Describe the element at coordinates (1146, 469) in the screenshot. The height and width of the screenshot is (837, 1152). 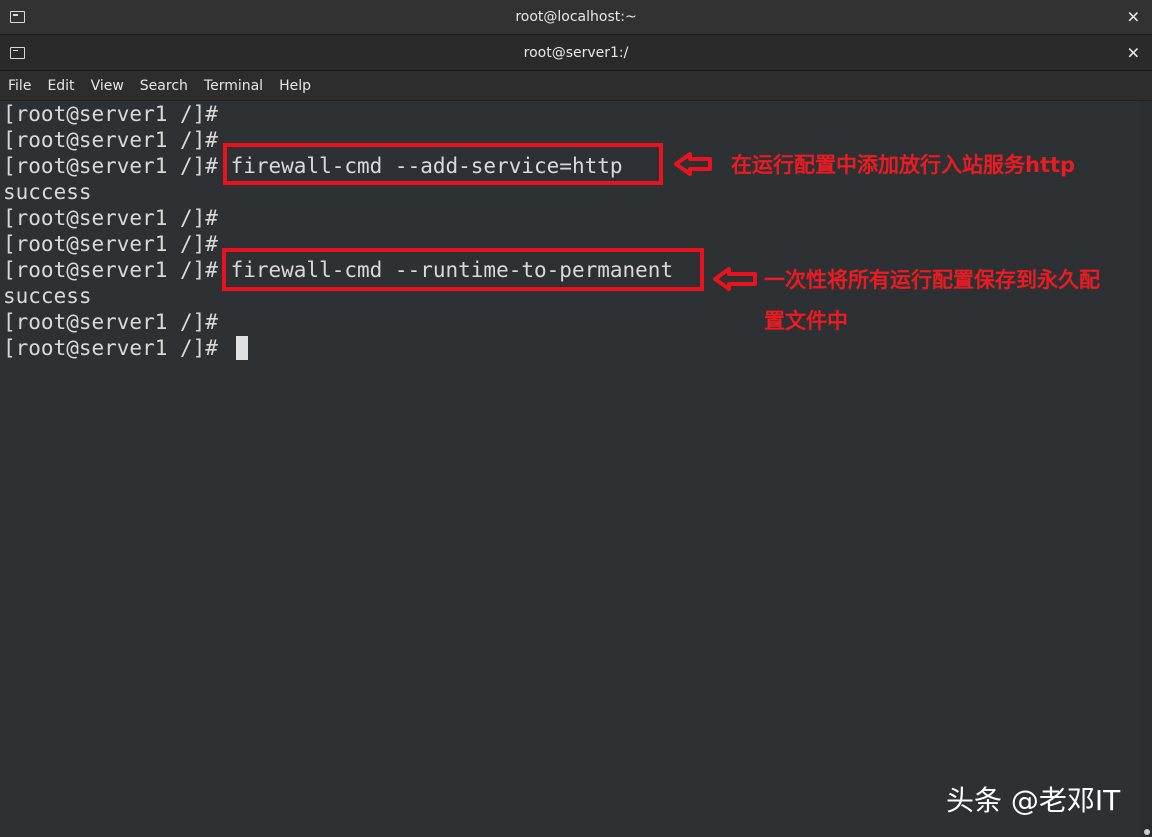
I see `scrollbar` at that location.